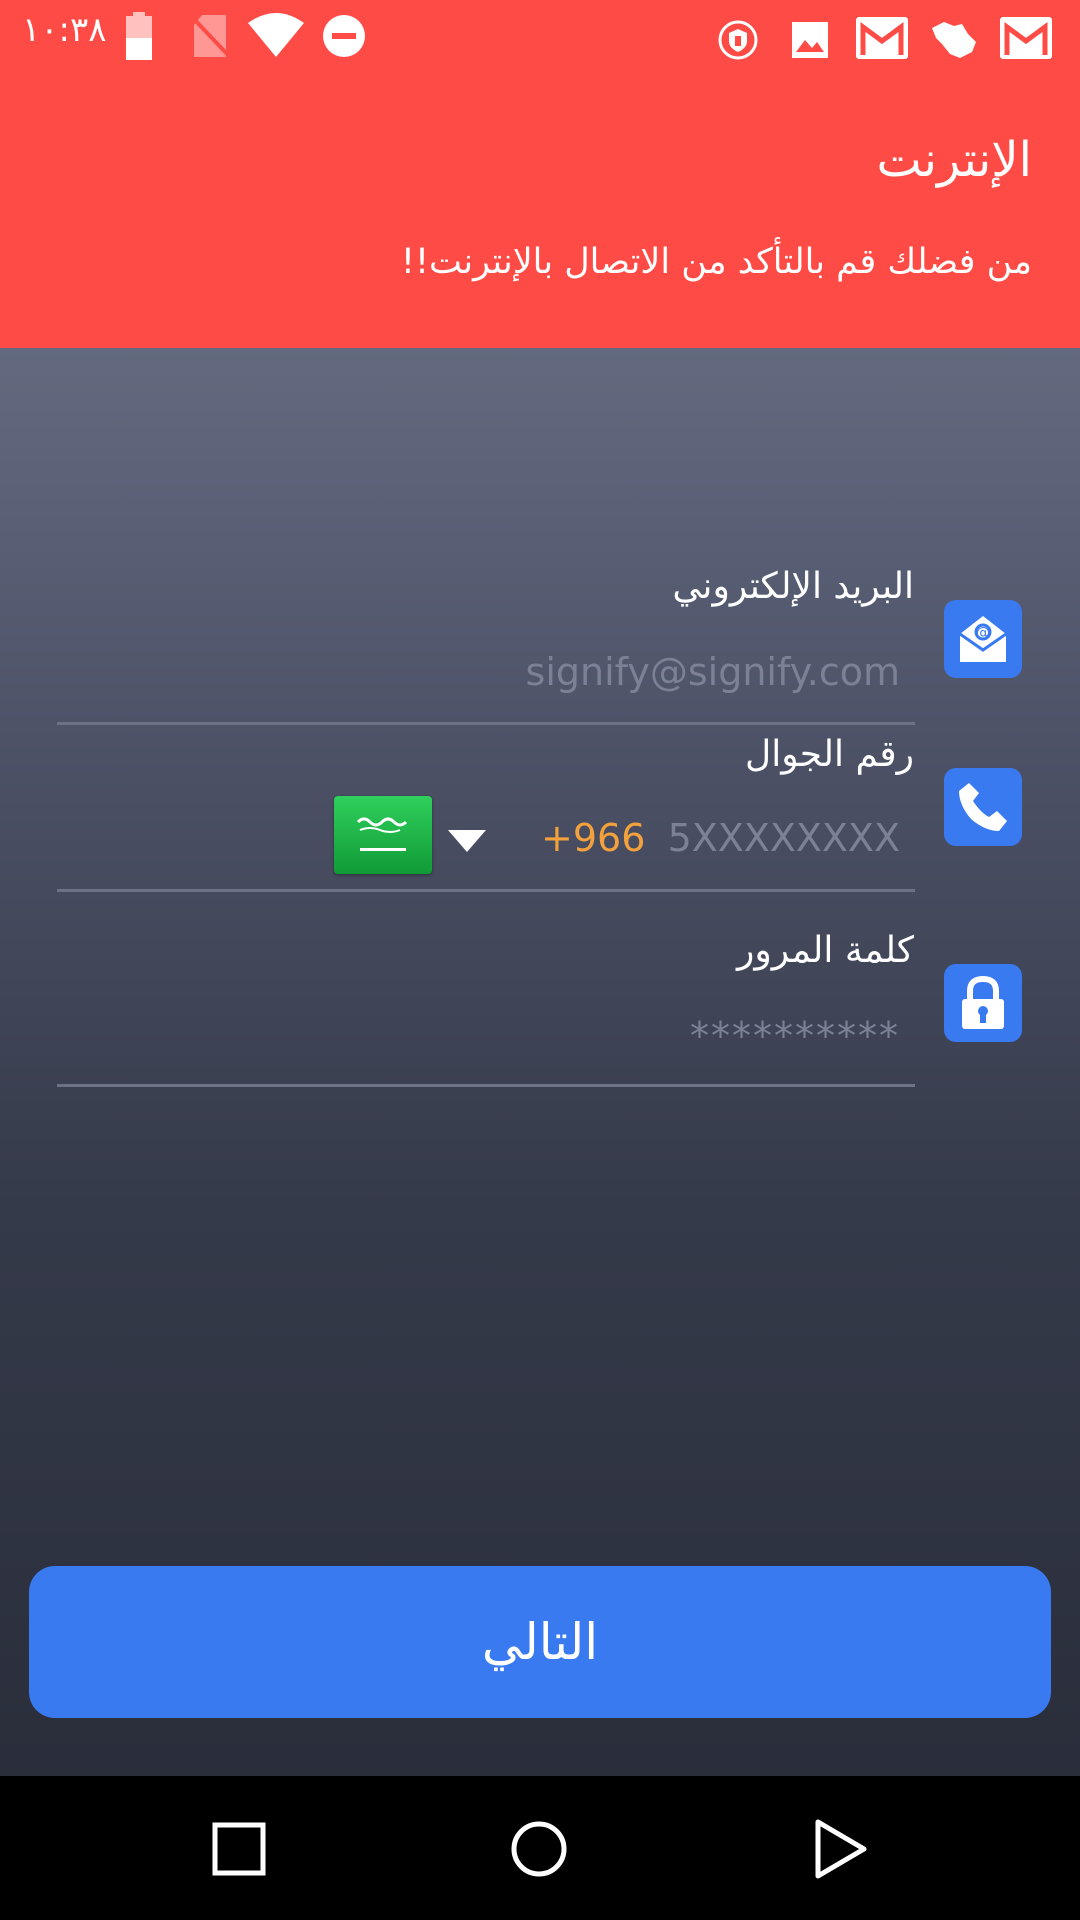 Image resolution: width=1080 pixels, height=1920 pixels. I want to click on phone-icon, so click(983, 807).